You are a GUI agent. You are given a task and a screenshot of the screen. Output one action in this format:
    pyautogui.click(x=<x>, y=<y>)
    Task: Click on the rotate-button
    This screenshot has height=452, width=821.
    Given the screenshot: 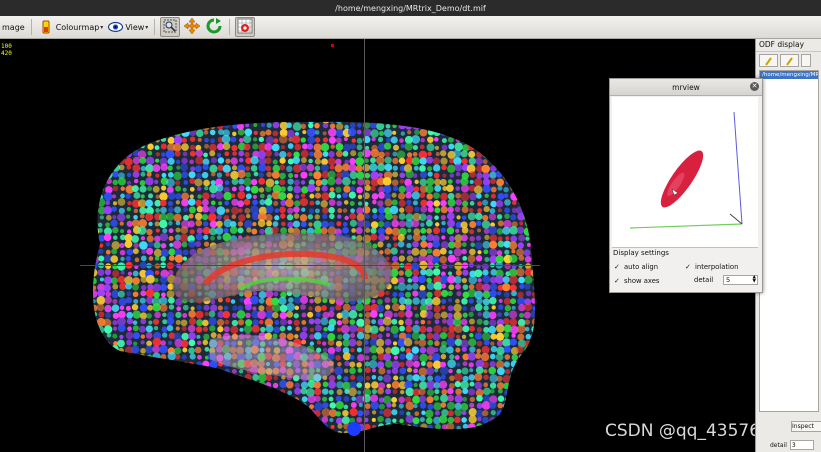 What is the action you would take?
    pyautogui.click(x=214, y=27)
    